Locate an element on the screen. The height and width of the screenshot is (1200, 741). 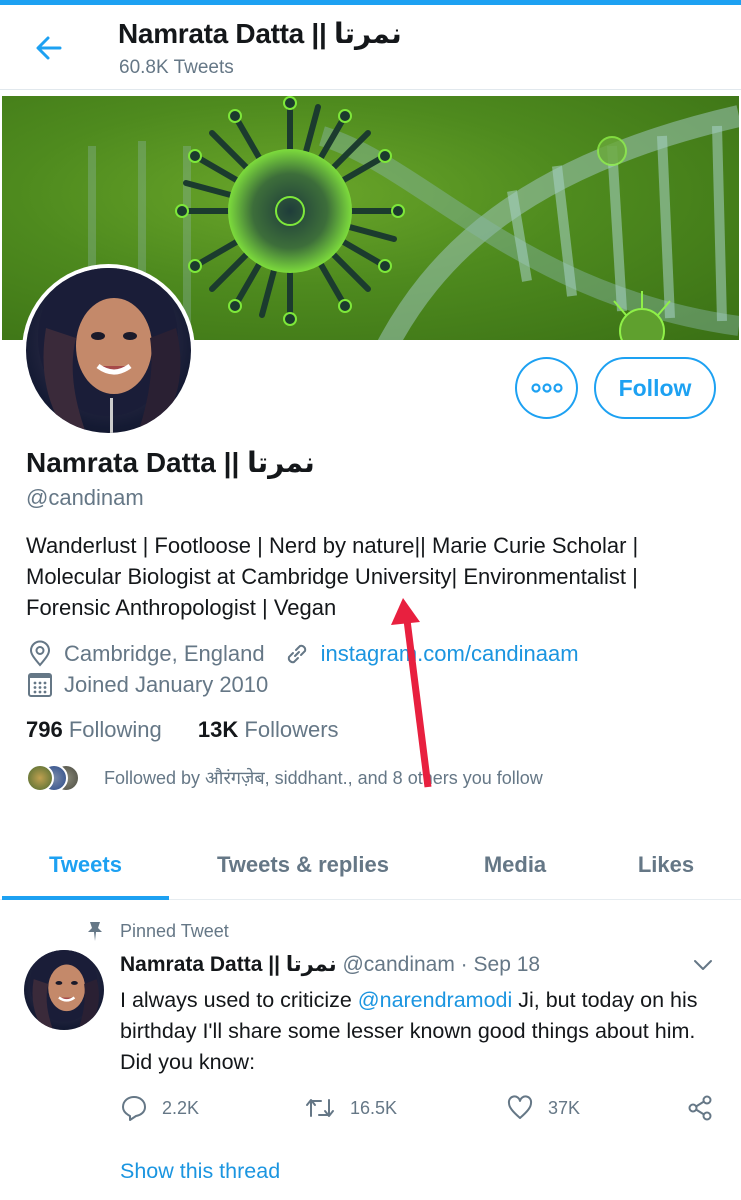
profile-website-link: instagram.com/candinaam is located at coordinates (450, 654).